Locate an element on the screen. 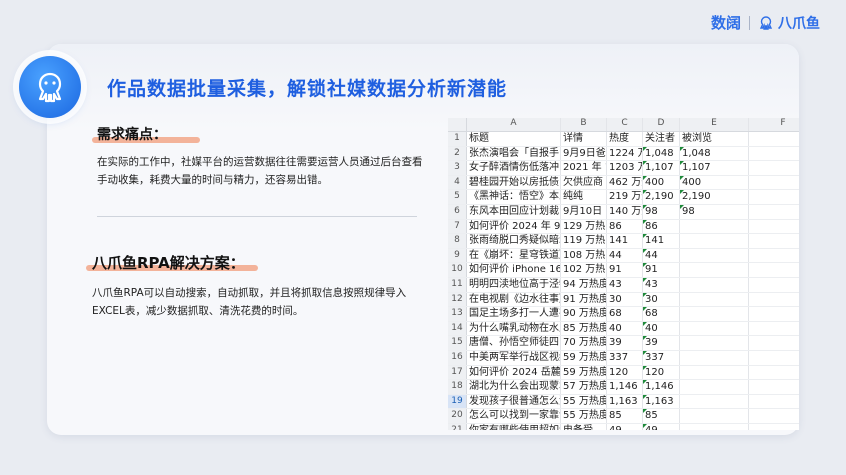 This screenshot has width=846, height=475. table-row: 19发现孩子很普通怎么河南地级55 万热度1,1631,163 is located at coordinates (623, 402).